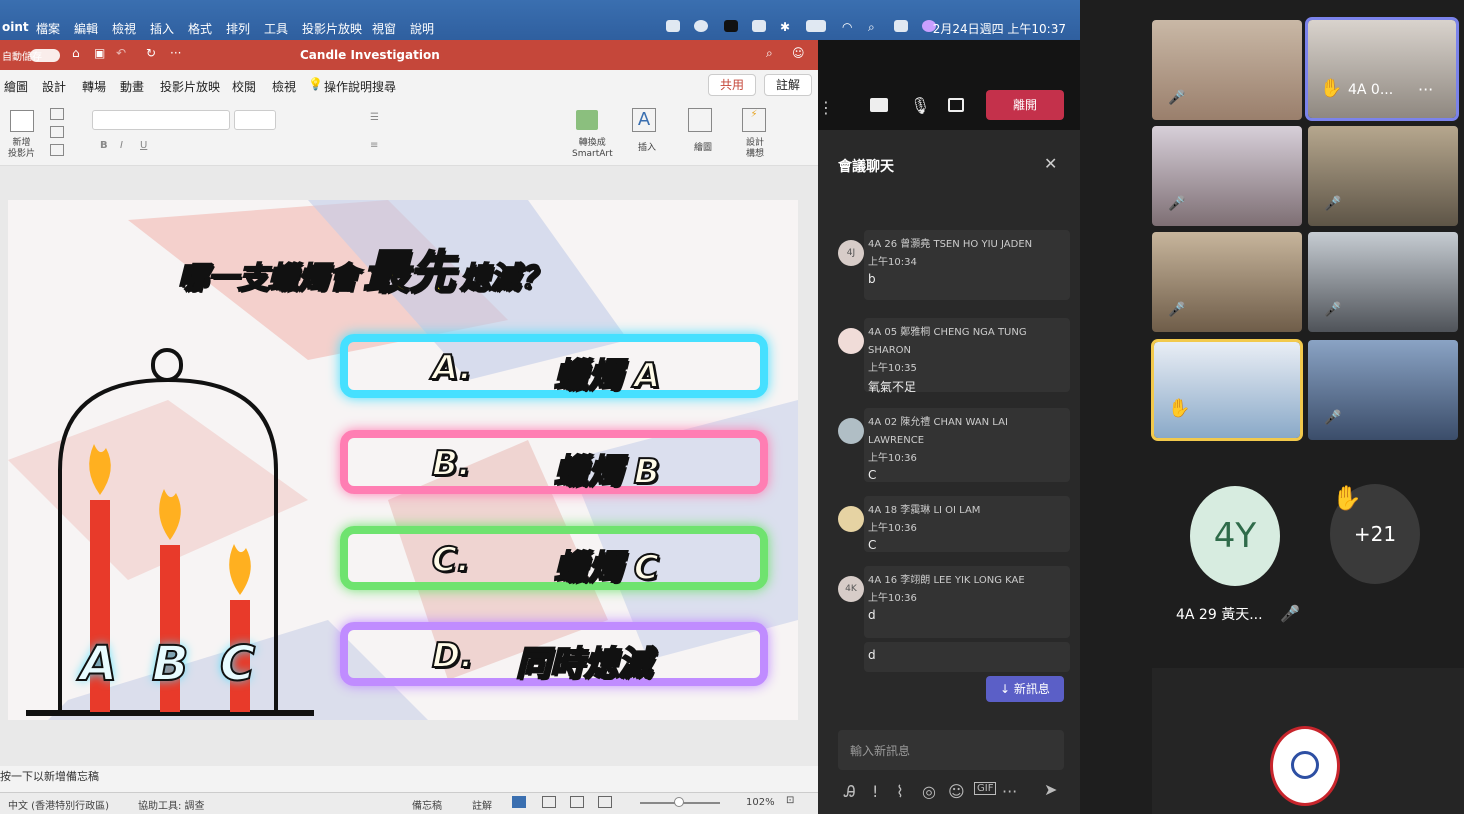  I want to click on self-view, so click(1308, 741).